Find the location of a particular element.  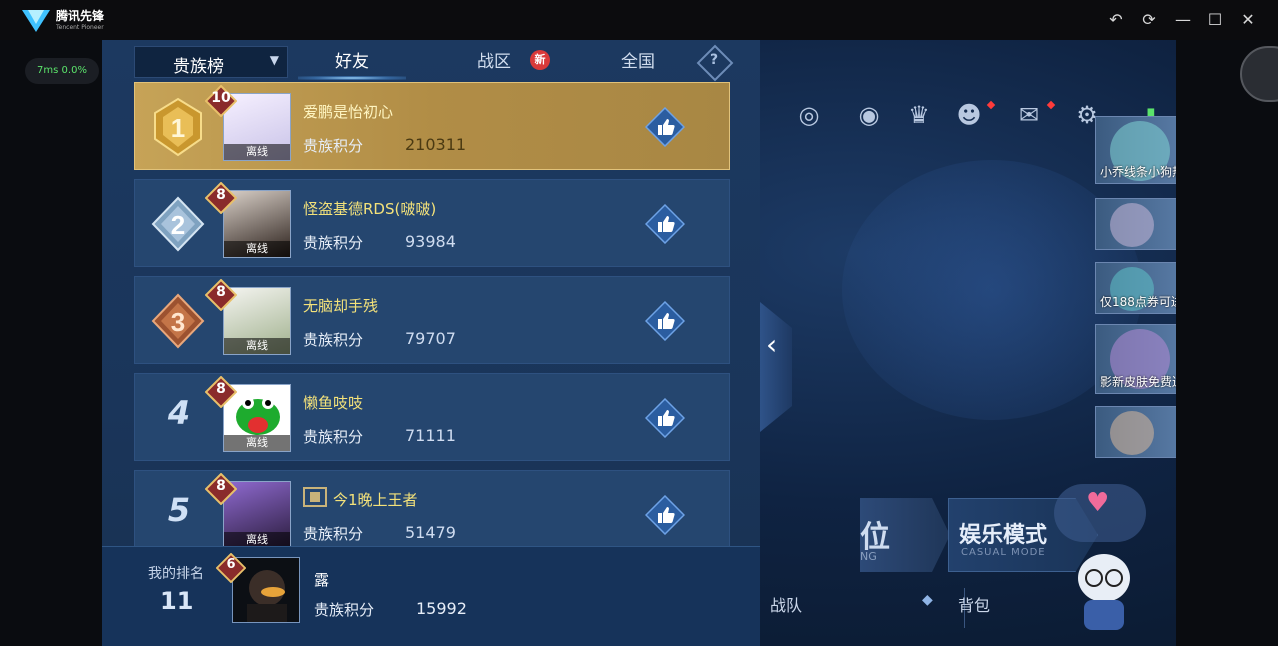

vip-level: 10 is located at coordinates (221, 98).